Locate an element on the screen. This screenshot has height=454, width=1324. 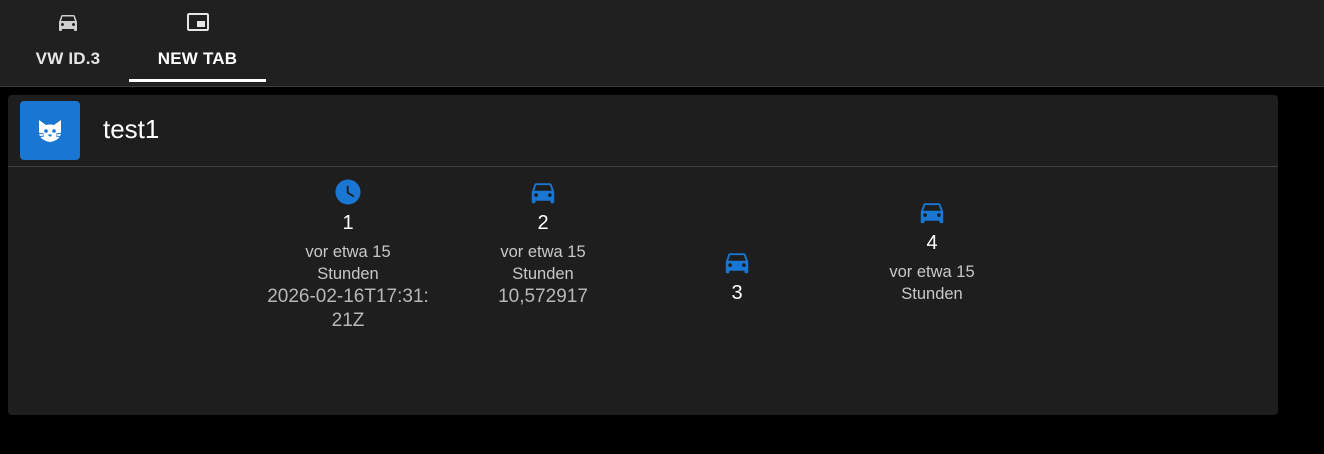
picture-in-picture-icon is located at coordinates (197, 22).